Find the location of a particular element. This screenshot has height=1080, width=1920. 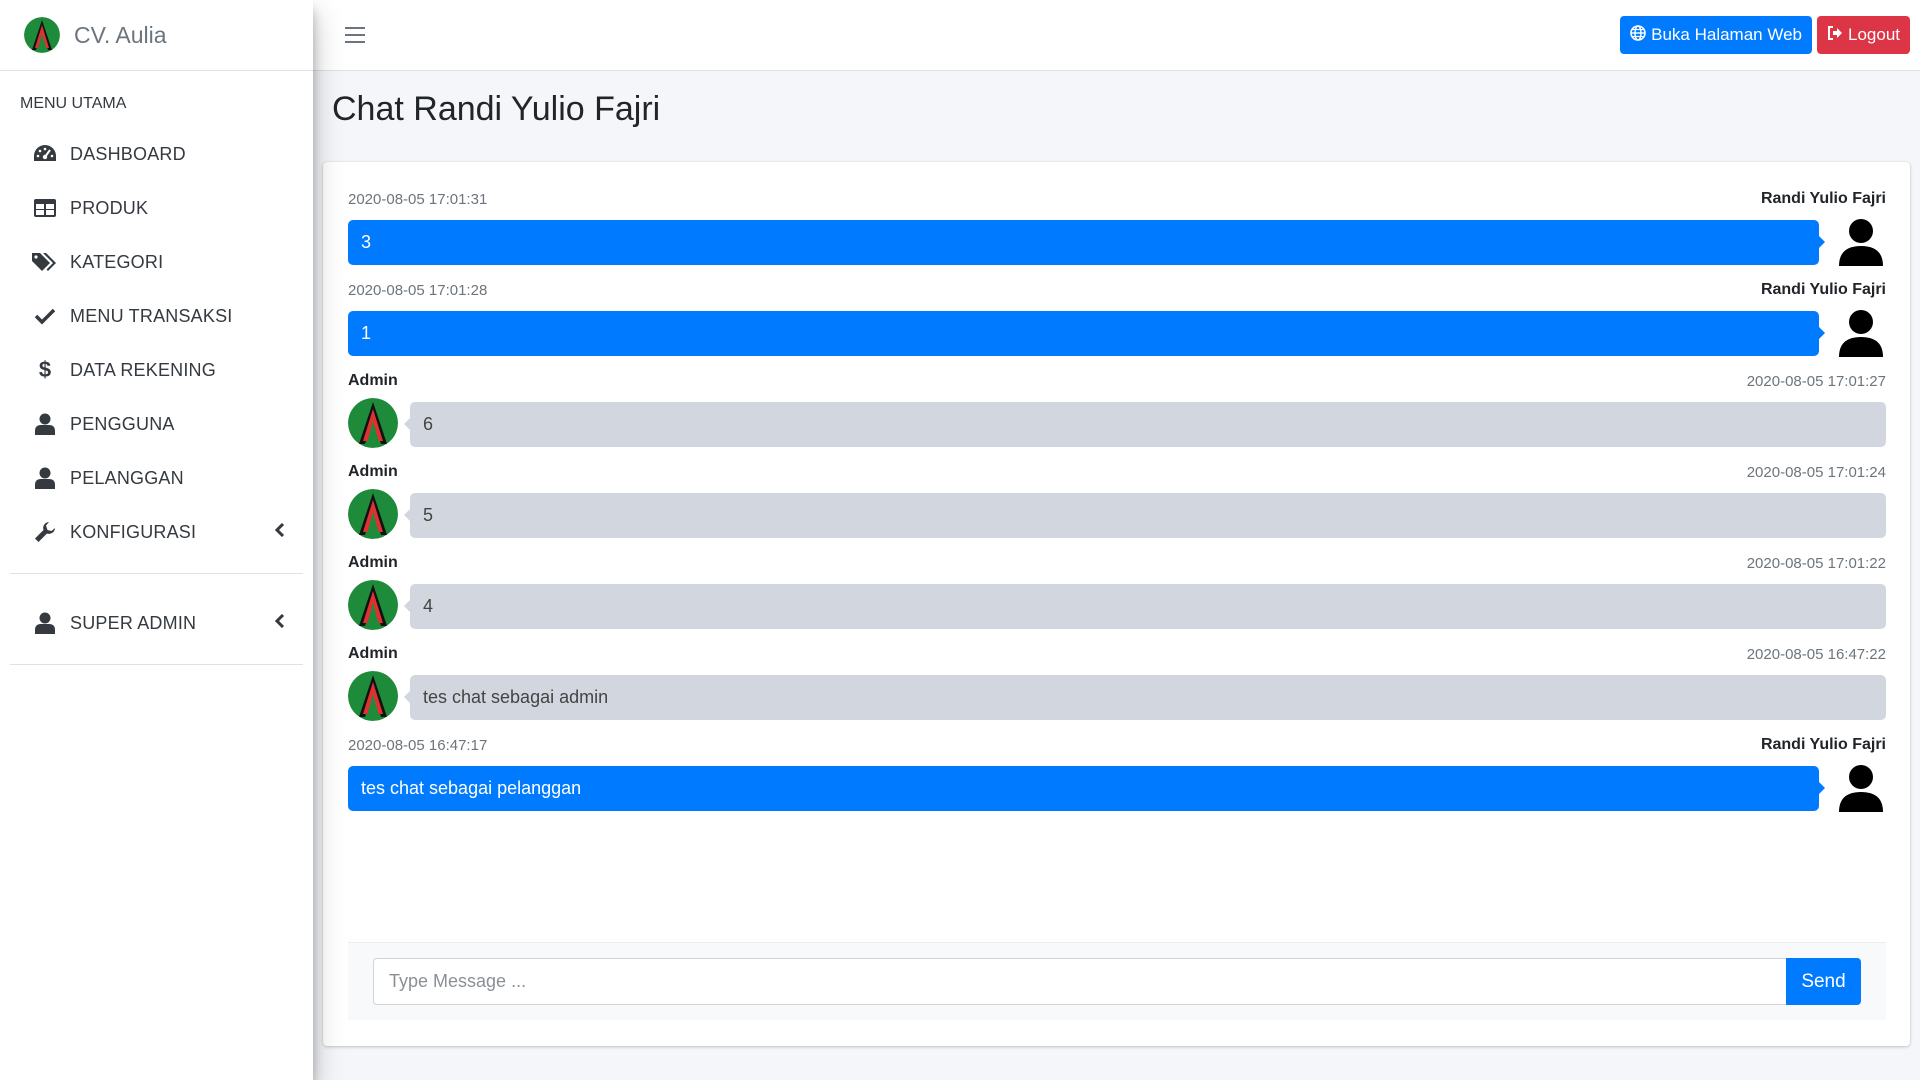

brand-link: CV. Aulia is located at coordinates (156, 35).